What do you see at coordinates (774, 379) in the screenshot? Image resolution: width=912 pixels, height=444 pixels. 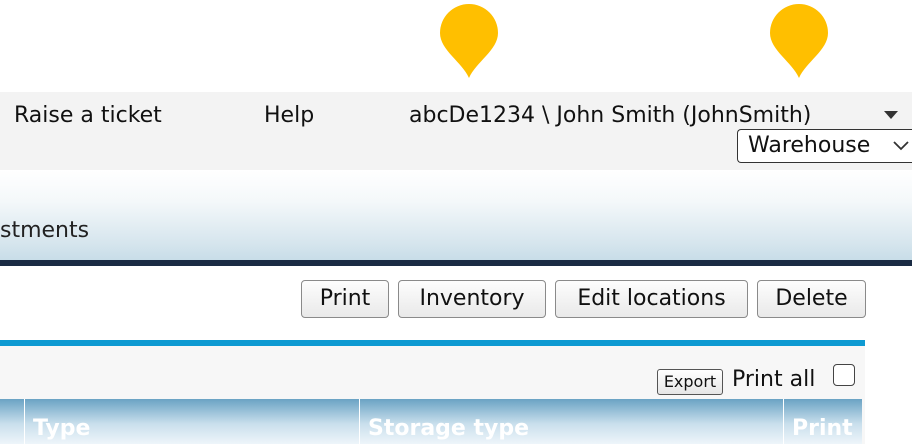 I see `print-all-label: Print all` at bounding box center [774, 379].